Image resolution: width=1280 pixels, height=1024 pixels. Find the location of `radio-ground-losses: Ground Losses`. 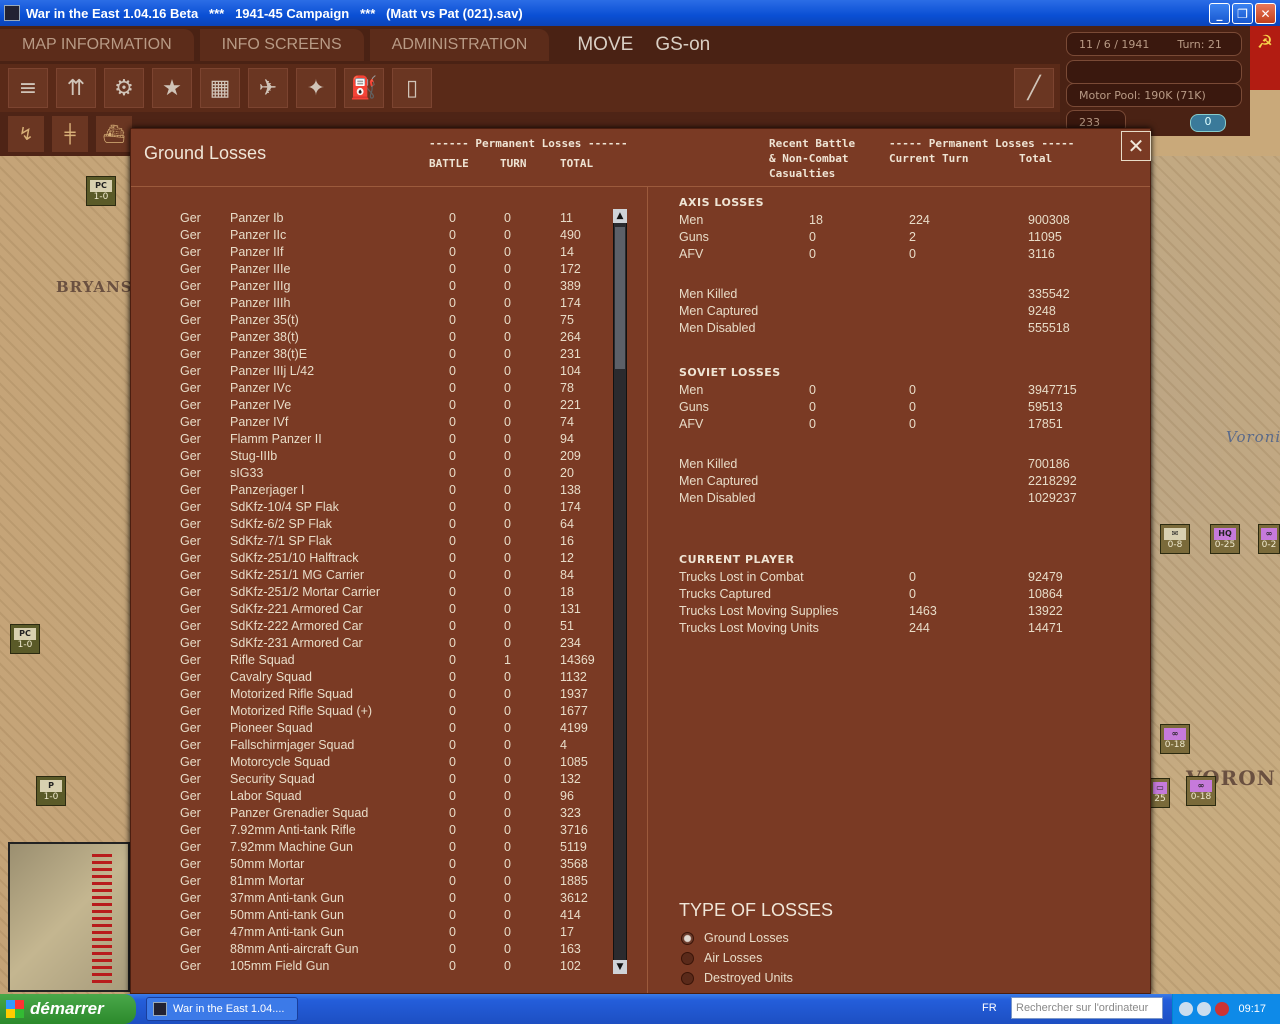

radio-ground-losses: Ground Losses is located at coordinates (735, 938).